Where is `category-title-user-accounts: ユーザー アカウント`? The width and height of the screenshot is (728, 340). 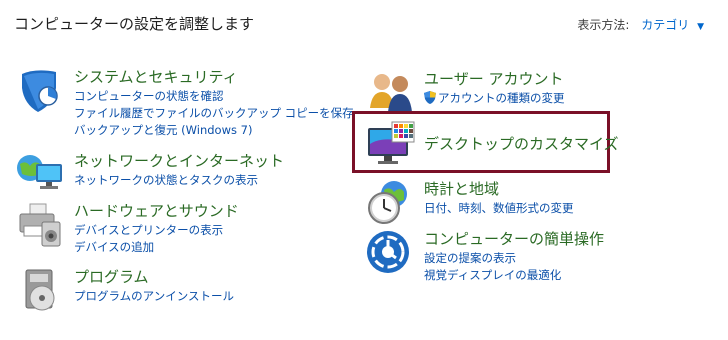
category-title-user-accounts: ユーザー アカウント is located at coordinates (493, 78).